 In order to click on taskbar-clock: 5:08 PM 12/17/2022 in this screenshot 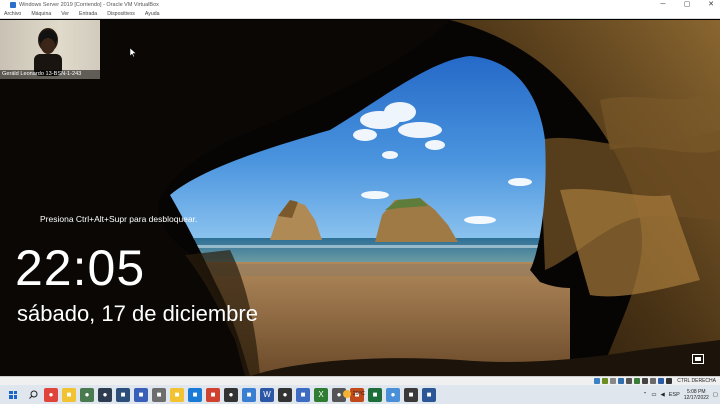, I will do `click(696, 395)`.